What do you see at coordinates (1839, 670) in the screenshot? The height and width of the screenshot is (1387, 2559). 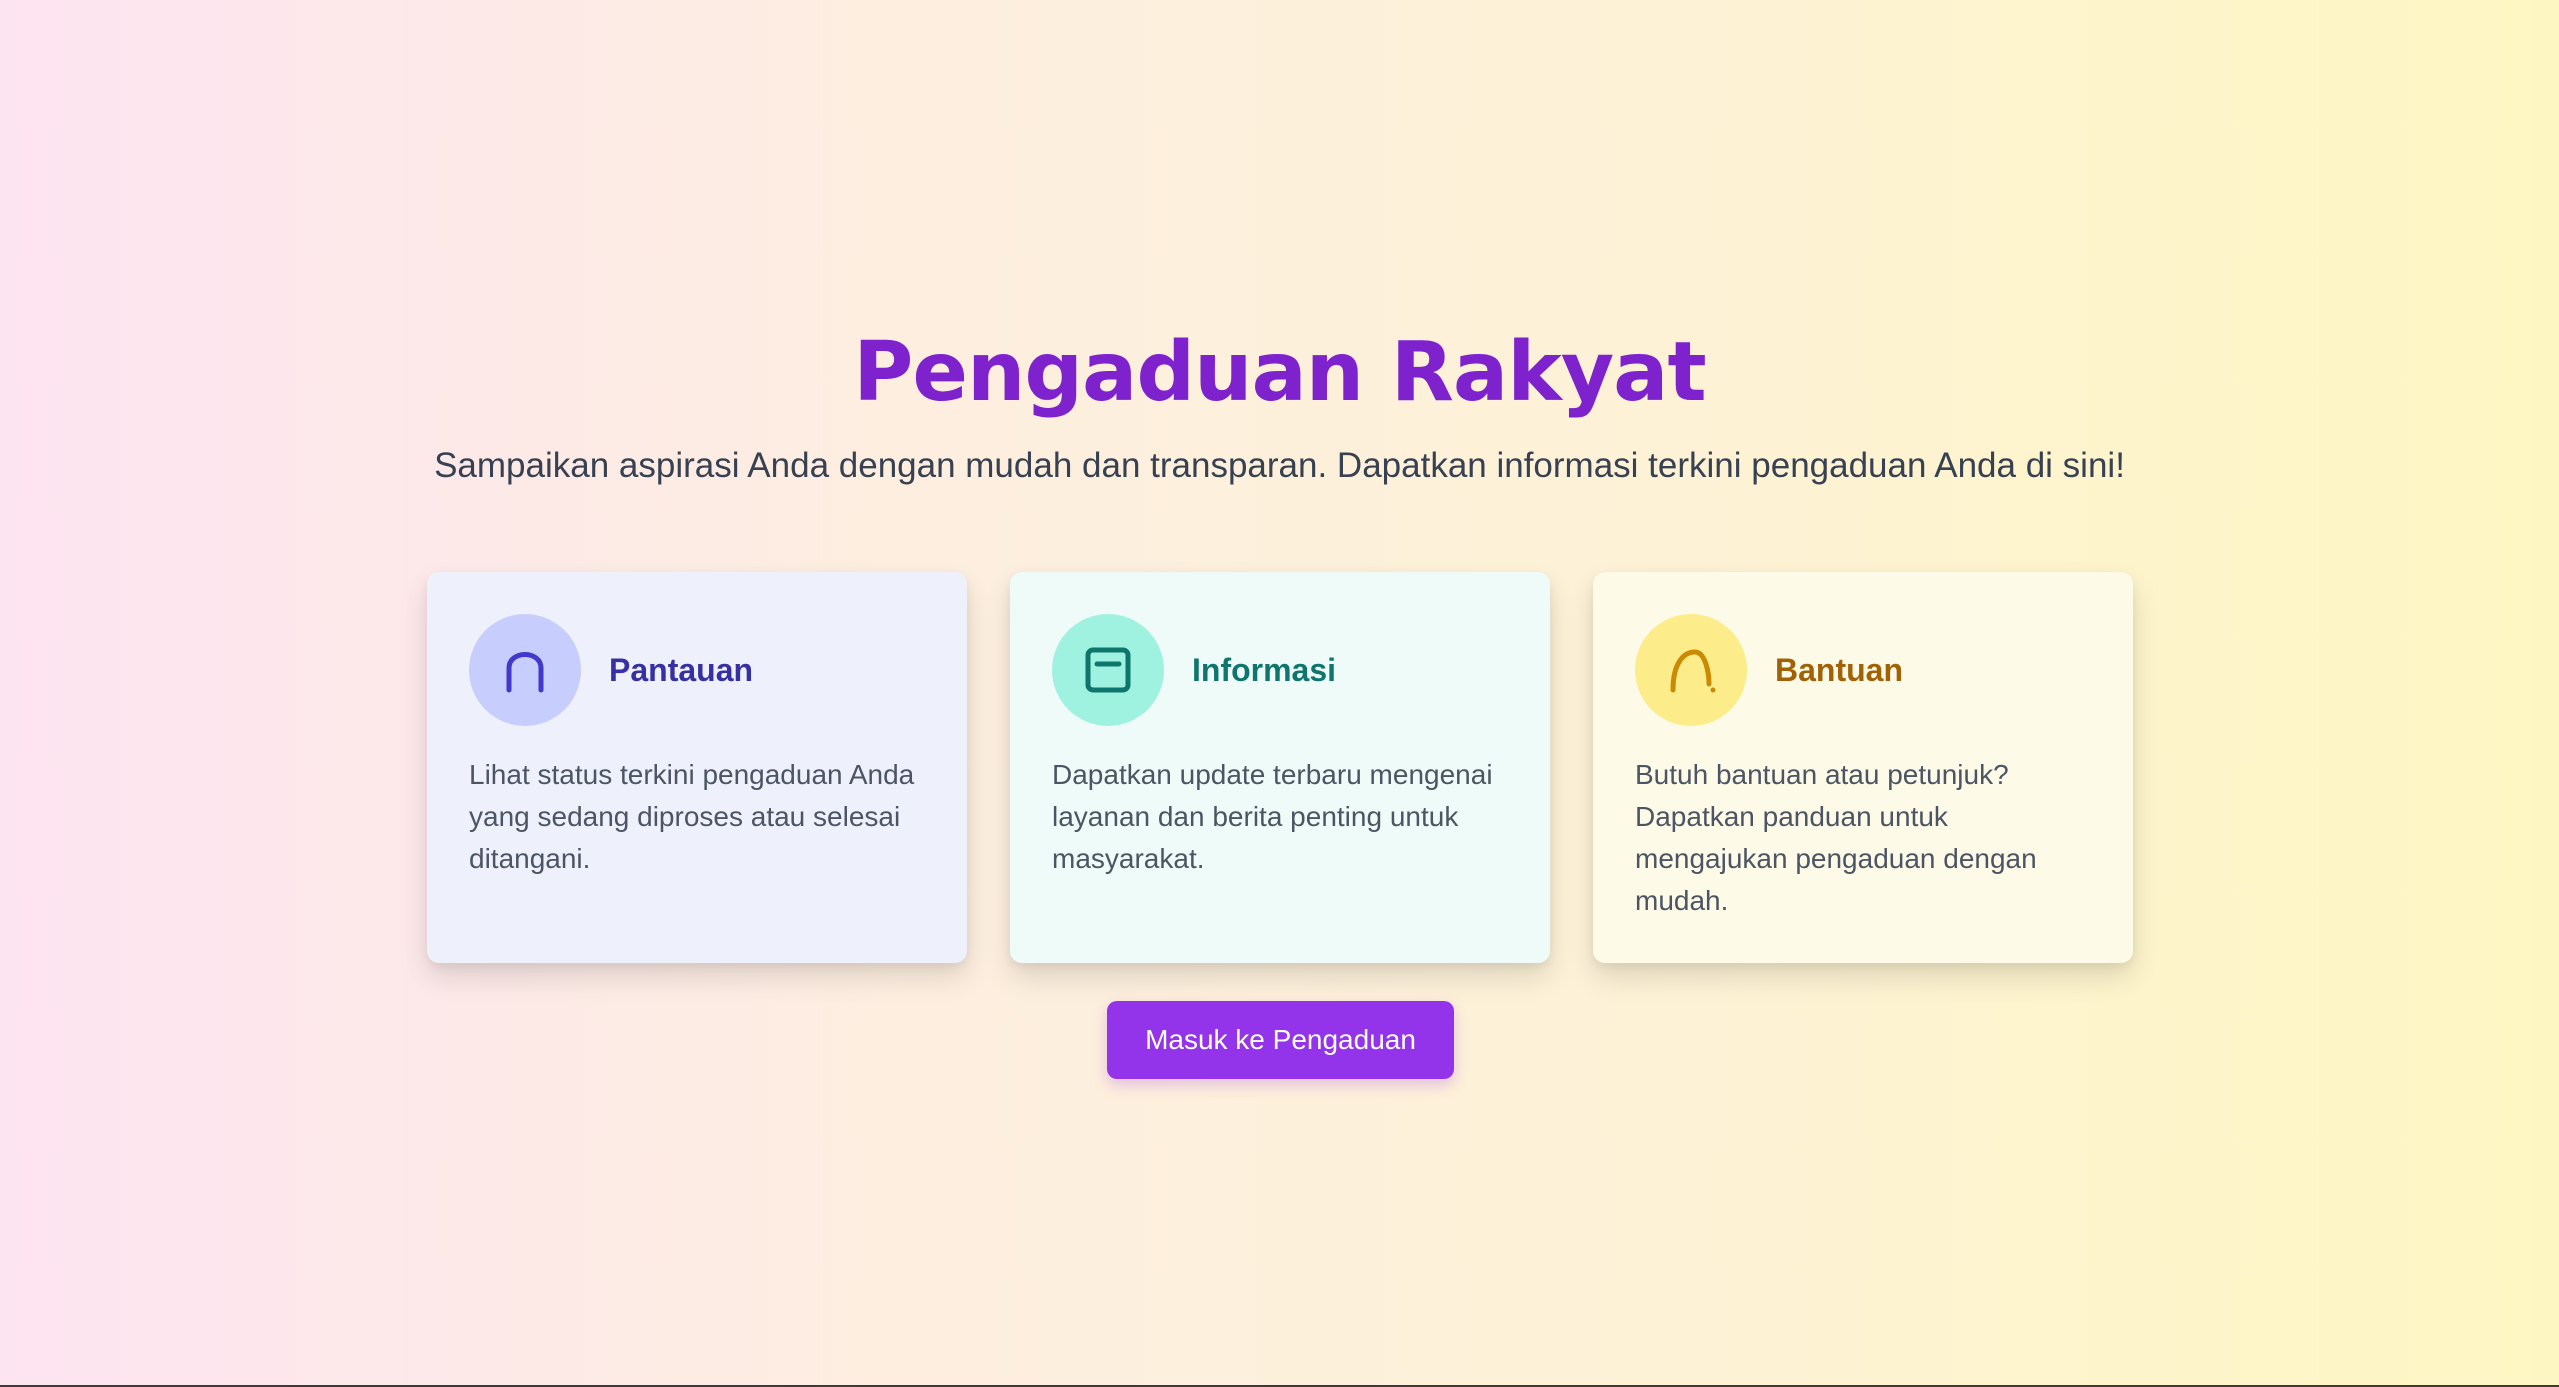 I see `card-title: Bantuan` at bounding box center [1839, 670].